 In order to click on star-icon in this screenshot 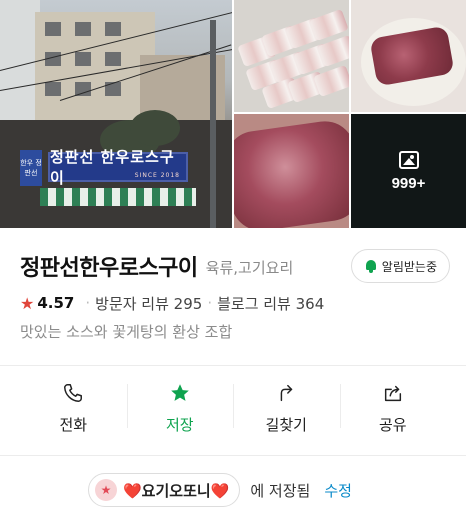, I will do `click(179, 392)`.